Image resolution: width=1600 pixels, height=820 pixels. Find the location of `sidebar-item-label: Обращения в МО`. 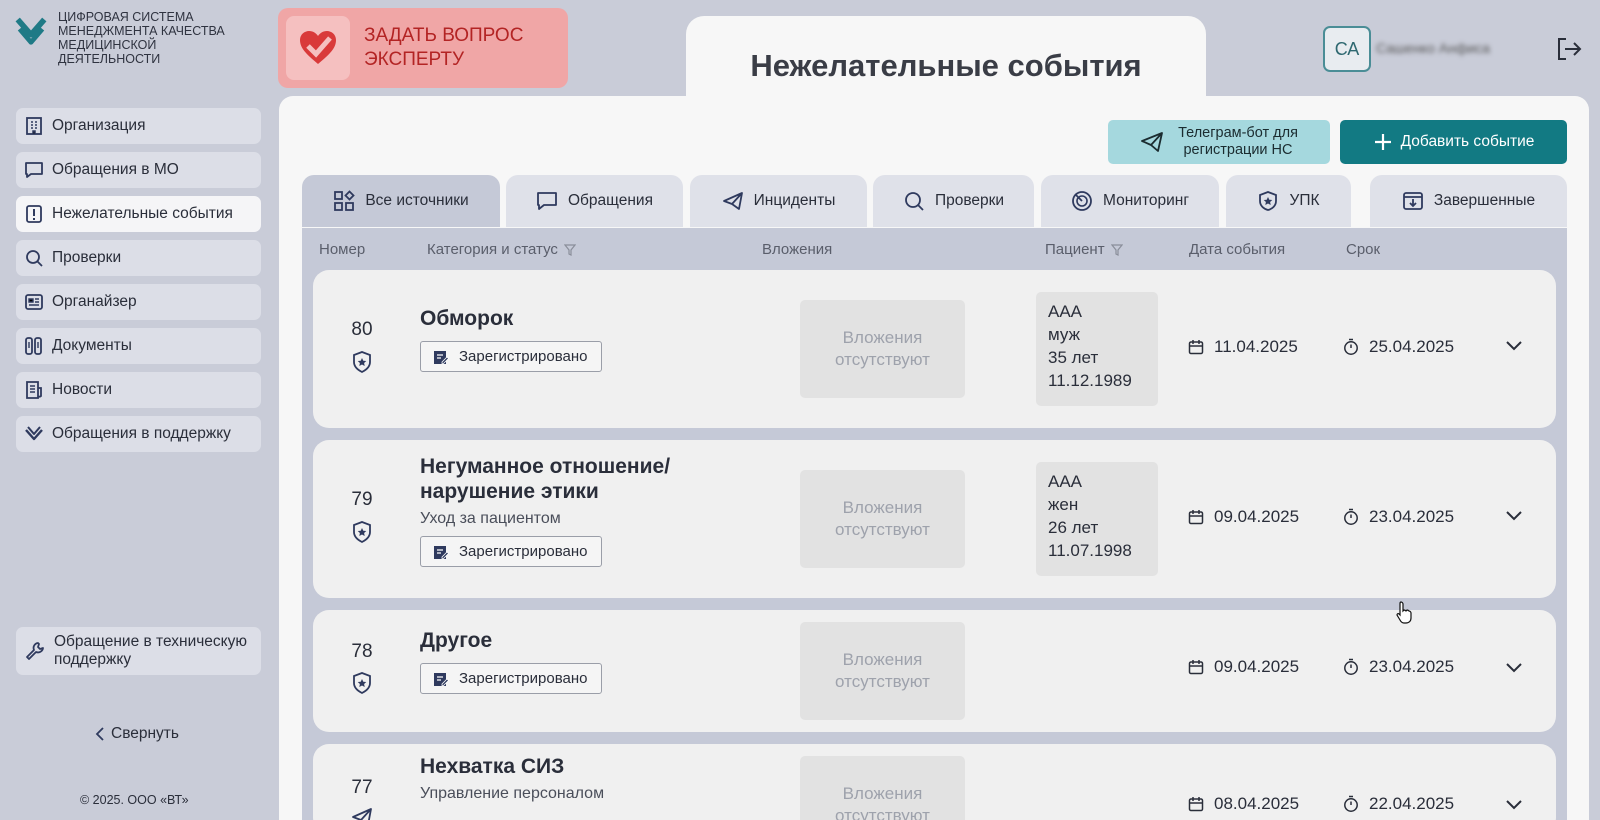

sidebar-item-label: Обращения в МО is located at coordinates (115, 169).